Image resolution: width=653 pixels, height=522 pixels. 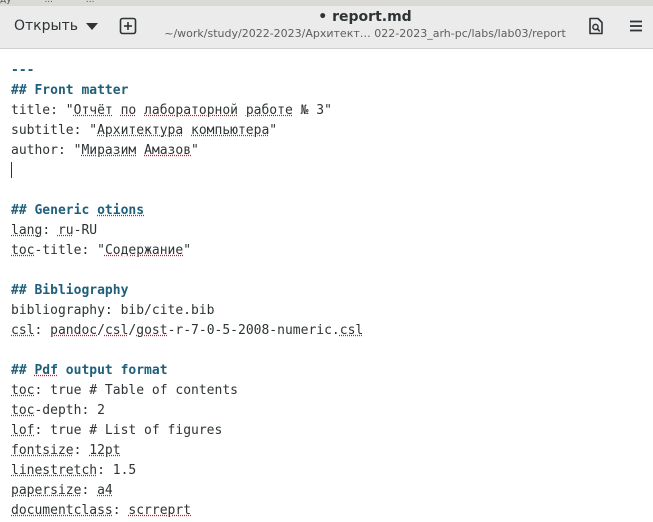 I want to click on code-token: /, so click(x=101, y=330).